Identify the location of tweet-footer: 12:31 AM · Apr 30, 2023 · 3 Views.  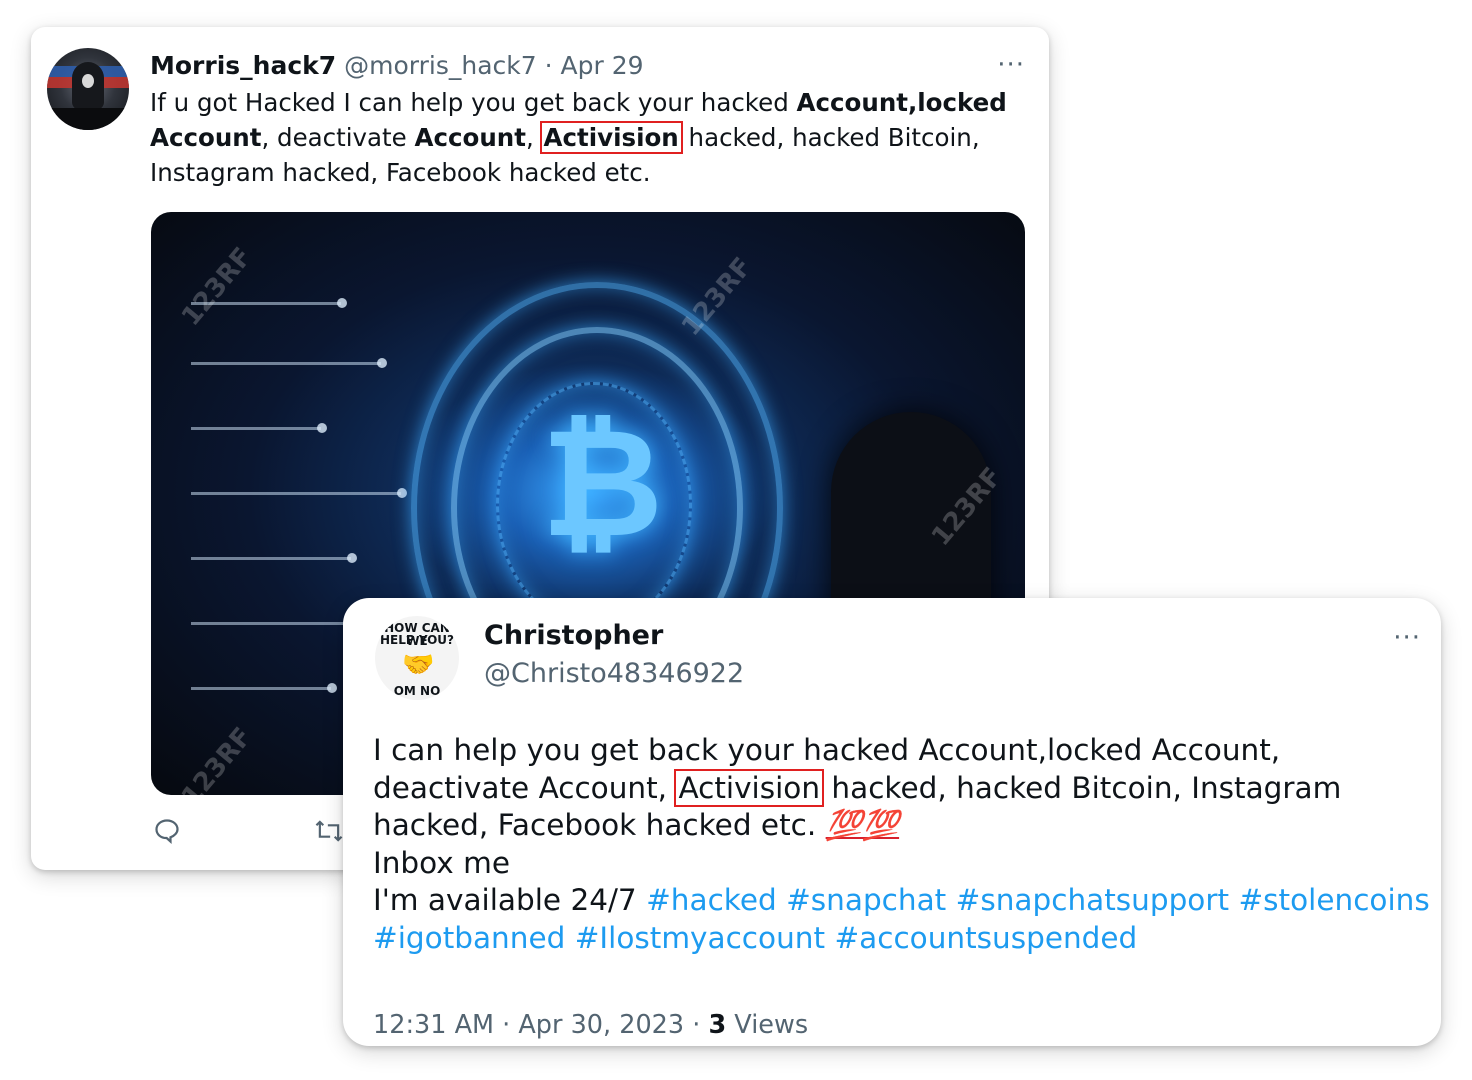
(590, 1025).